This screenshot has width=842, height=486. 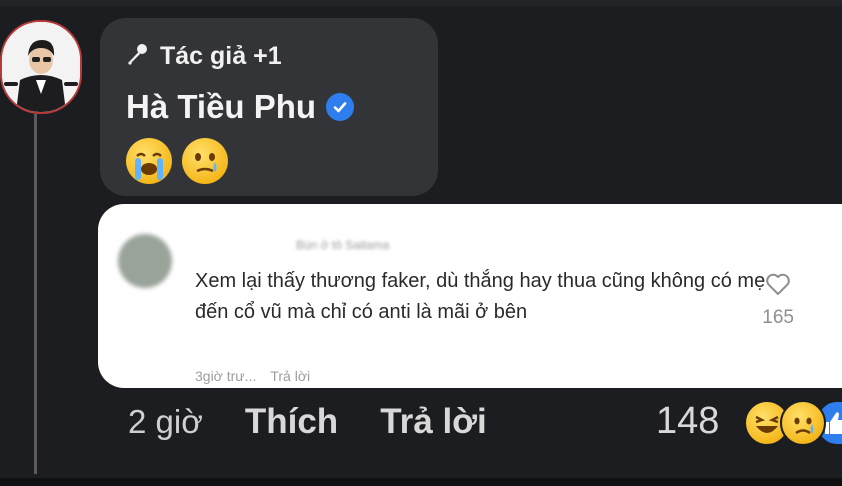 I want to click on author-avatar, so click(x=41, y=67).